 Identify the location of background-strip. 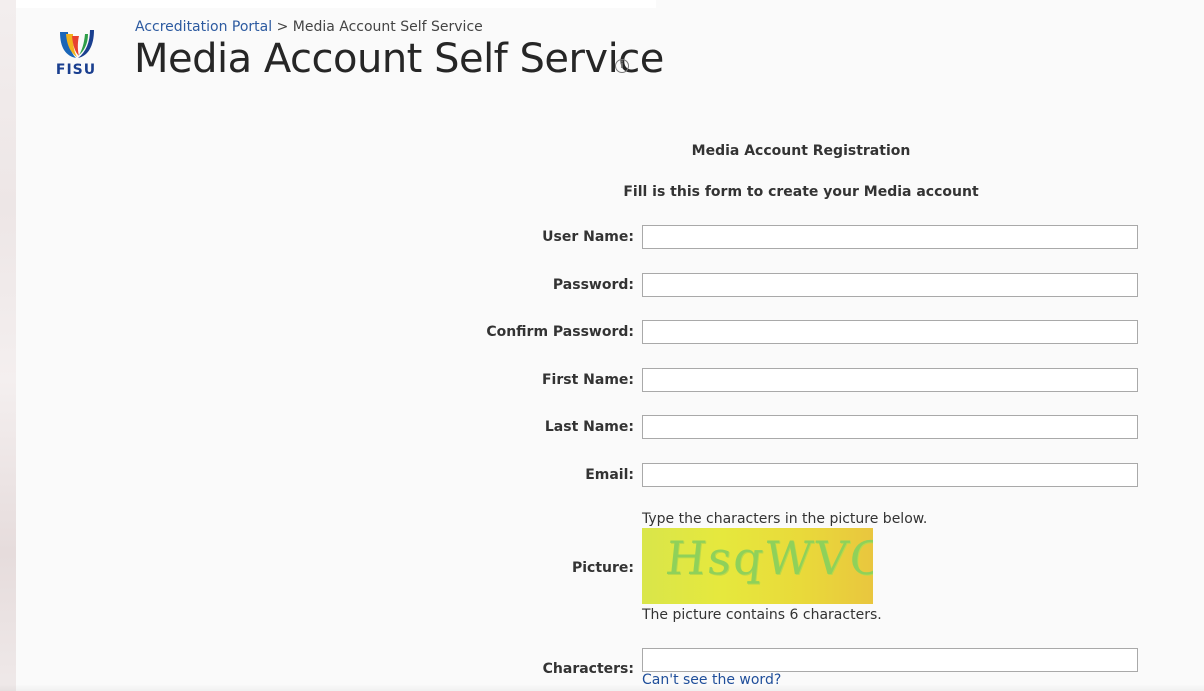
(8, 345).